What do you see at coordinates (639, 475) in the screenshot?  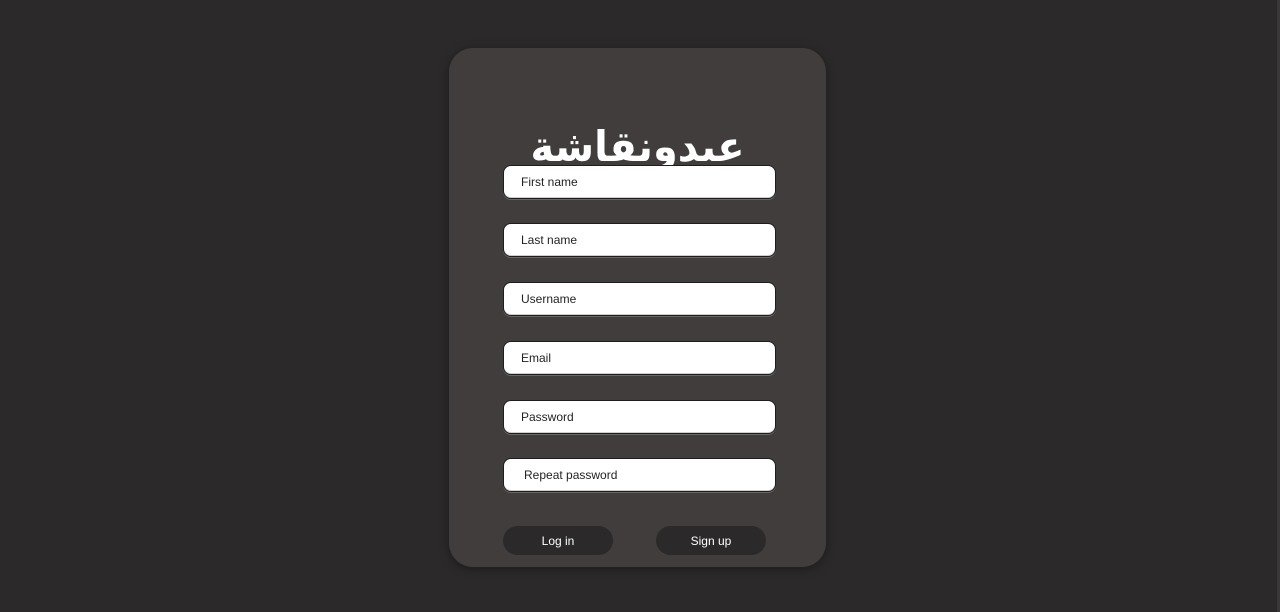 I see `repeat-password-input` at bounding box center [639, 475].